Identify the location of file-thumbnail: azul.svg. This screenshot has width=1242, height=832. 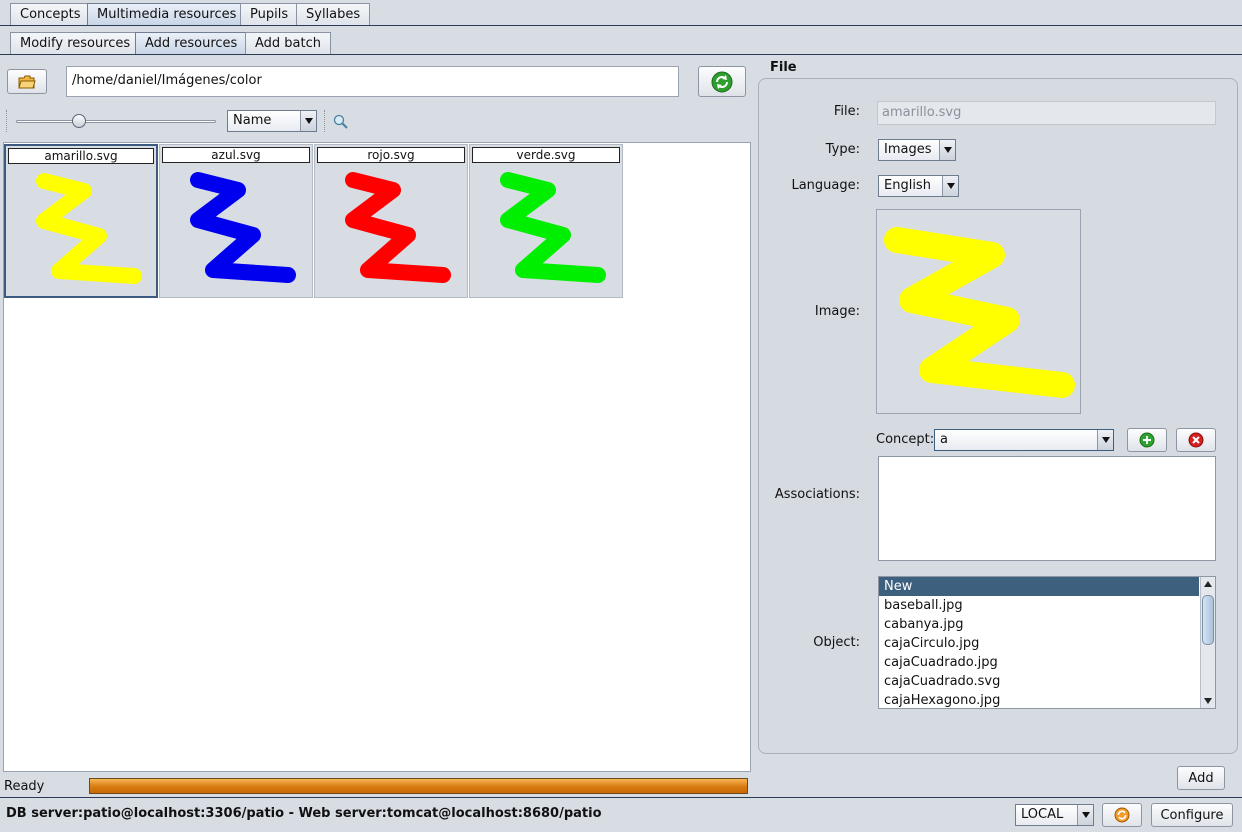
(236, 221).